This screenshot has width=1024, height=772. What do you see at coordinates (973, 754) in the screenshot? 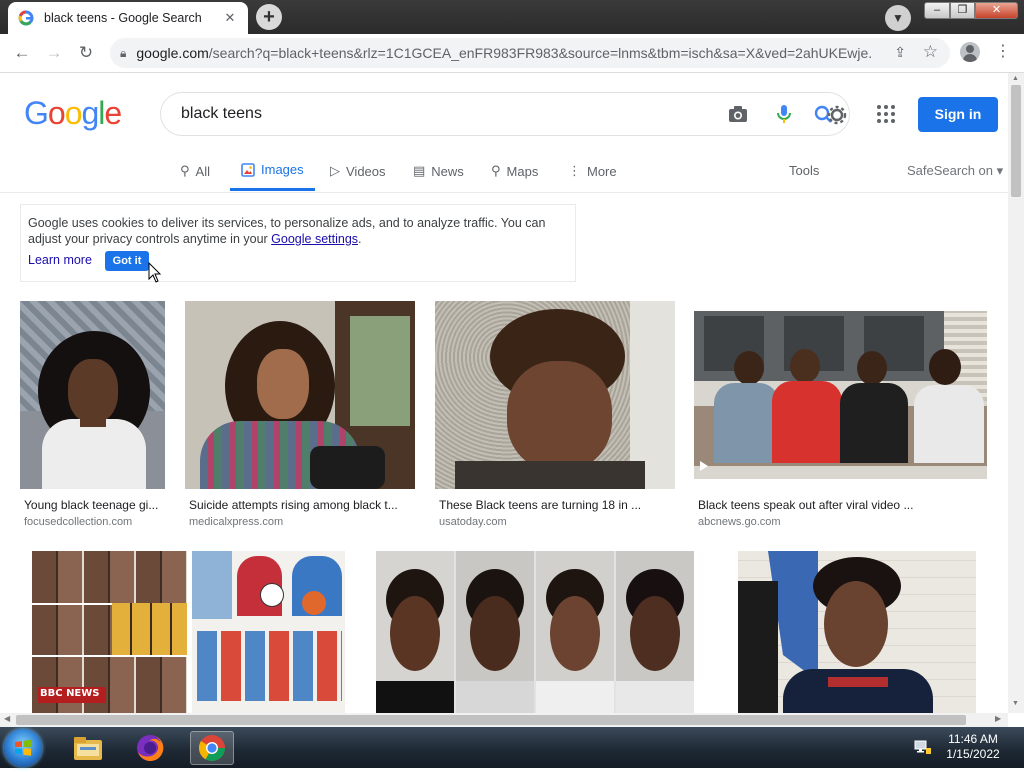
I see `clock-date: 1/15/2022` at bounding box center [973, 754].